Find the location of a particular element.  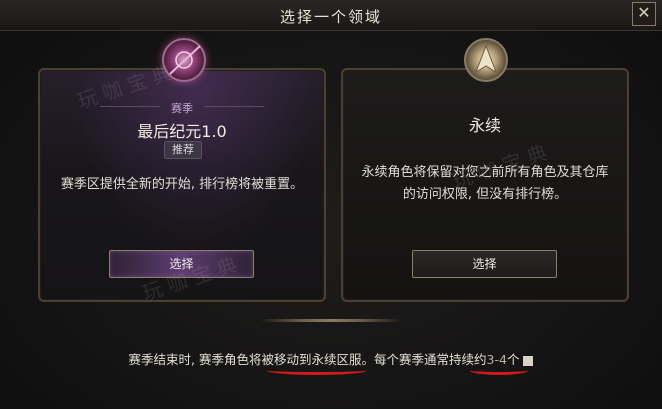

close-icon: ✕ is located at coordinates (644, 12).